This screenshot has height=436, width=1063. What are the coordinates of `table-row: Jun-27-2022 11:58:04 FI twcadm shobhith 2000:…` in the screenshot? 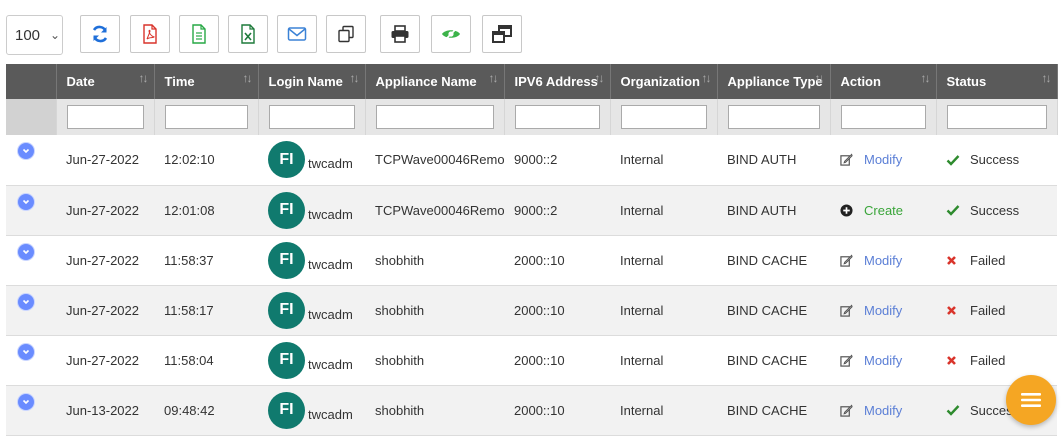 It's located at (531, 360).